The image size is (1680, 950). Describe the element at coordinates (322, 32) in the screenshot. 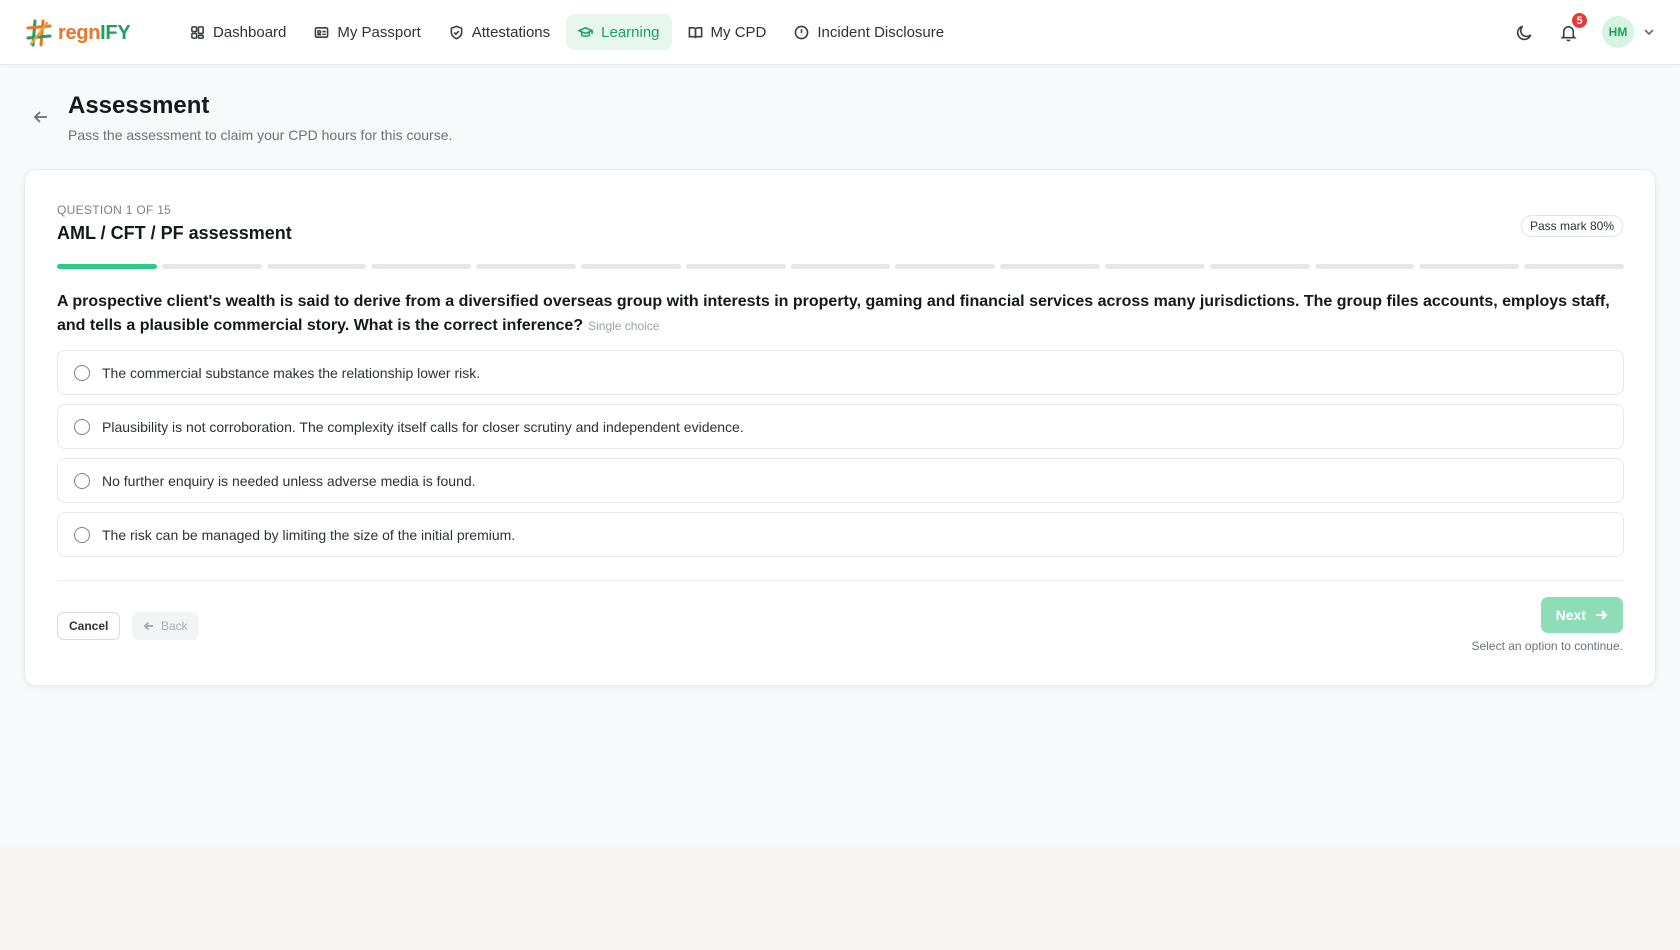

I see `id-card-icon` at that location.